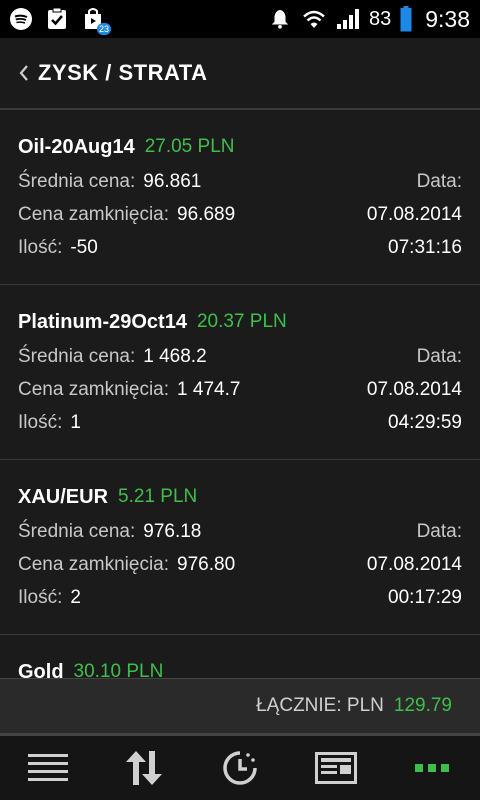 The height and width of the screenshot is (800, 480). I want to click on bottom-navigation, so click(240, 768).